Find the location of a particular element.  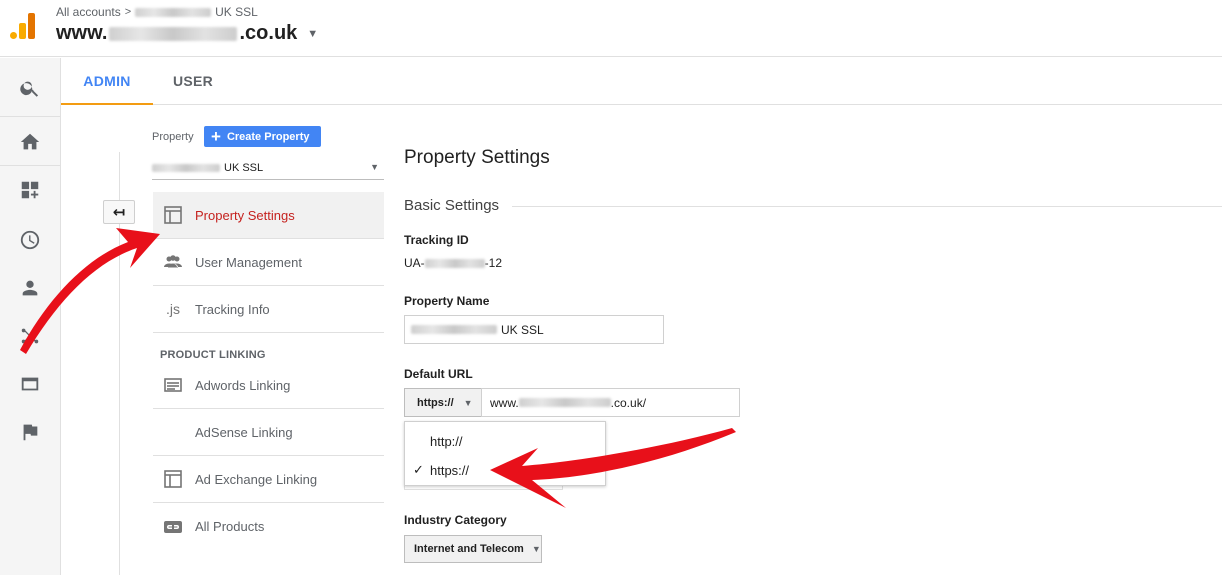

protocol-dropdown: https:// ▼ is located at coordinates (443, 402).